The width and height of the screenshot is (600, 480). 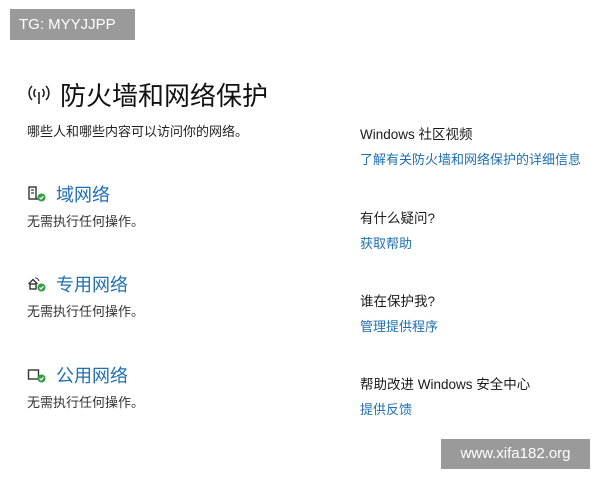 I want to click on private-network-link: 专用网络, so click(x=92, y=284).